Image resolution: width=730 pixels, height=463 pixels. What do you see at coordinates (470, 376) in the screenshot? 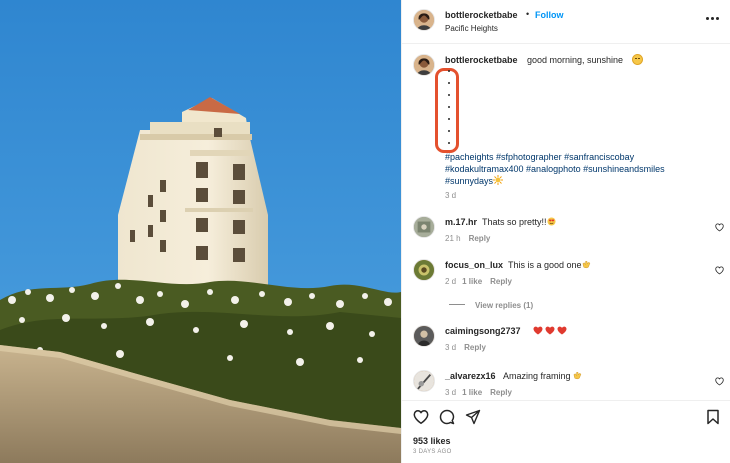
I see `commenter-username: _alvarezx16` at bounding box center [470, 376].